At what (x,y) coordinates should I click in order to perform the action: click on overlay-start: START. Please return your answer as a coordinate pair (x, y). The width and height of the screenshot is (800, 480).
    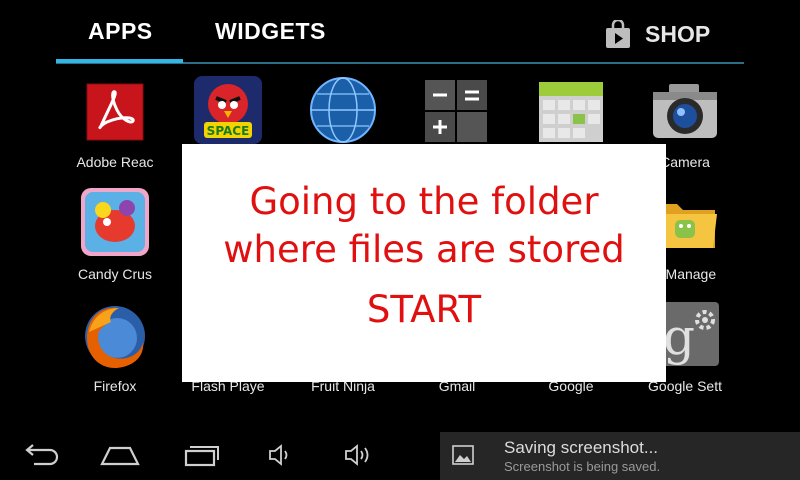
    Looking at the image, I should click on (424, 309).